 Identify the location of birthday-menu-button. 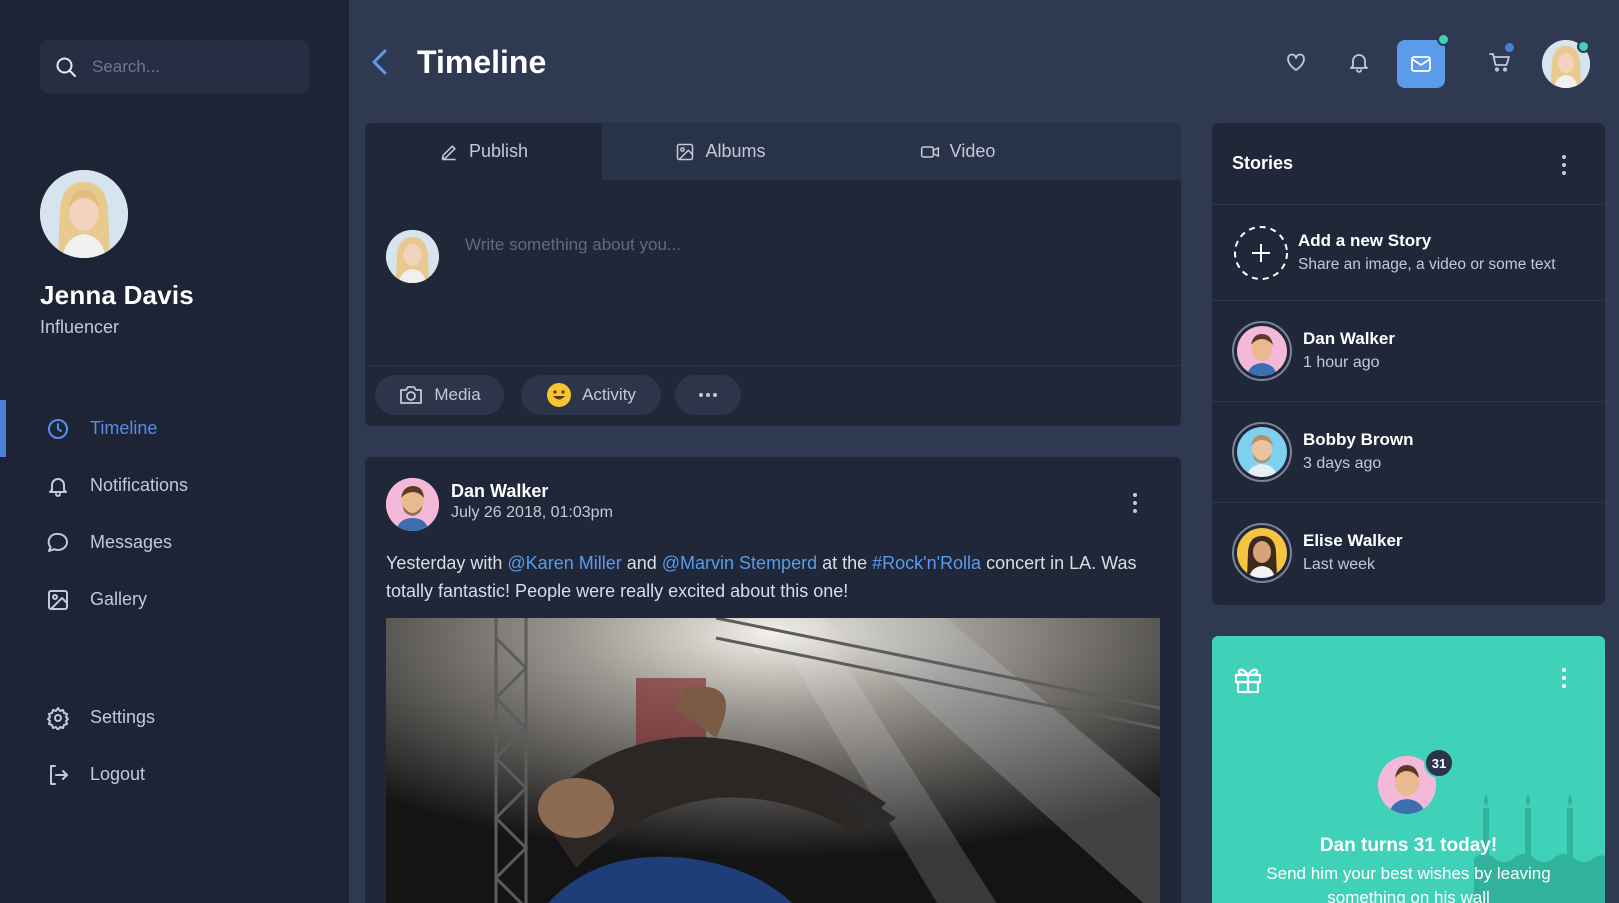
(1564, 678).